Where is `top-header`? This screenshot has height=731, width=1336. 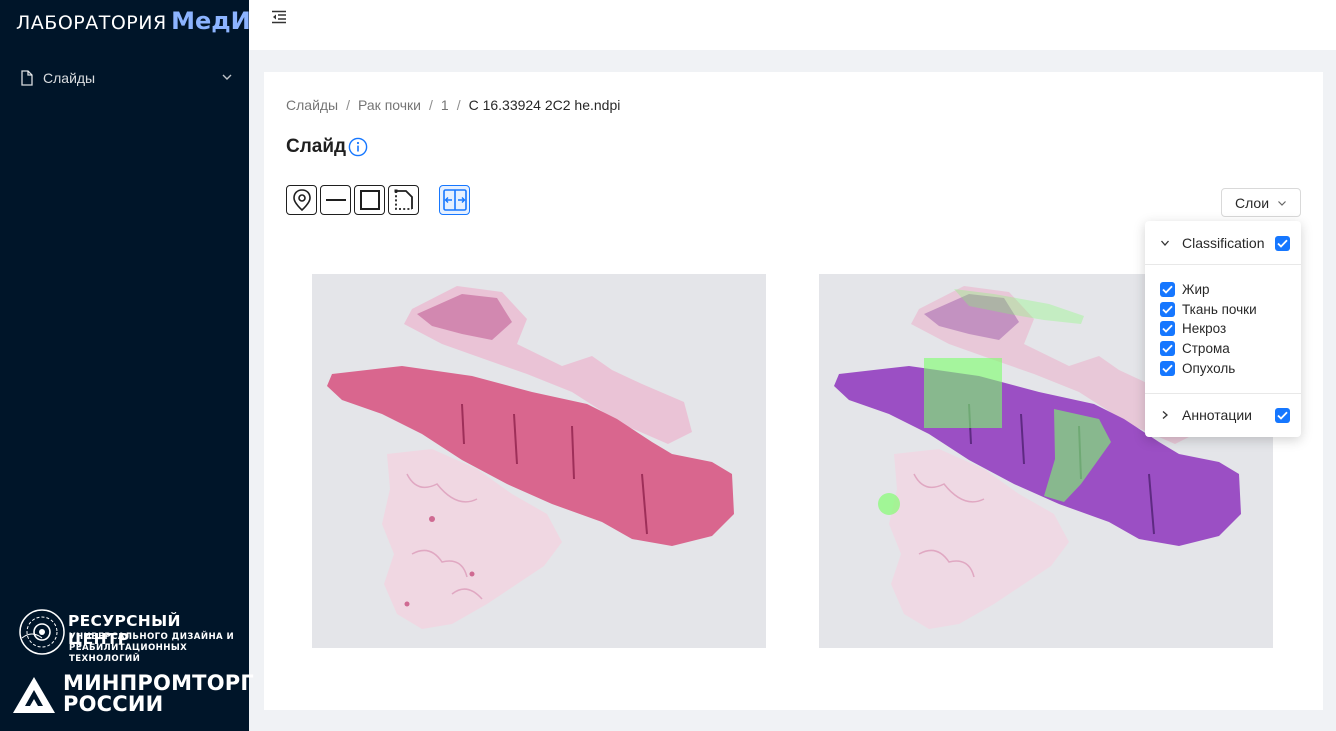 top-header is located at coordinates (792, 25).